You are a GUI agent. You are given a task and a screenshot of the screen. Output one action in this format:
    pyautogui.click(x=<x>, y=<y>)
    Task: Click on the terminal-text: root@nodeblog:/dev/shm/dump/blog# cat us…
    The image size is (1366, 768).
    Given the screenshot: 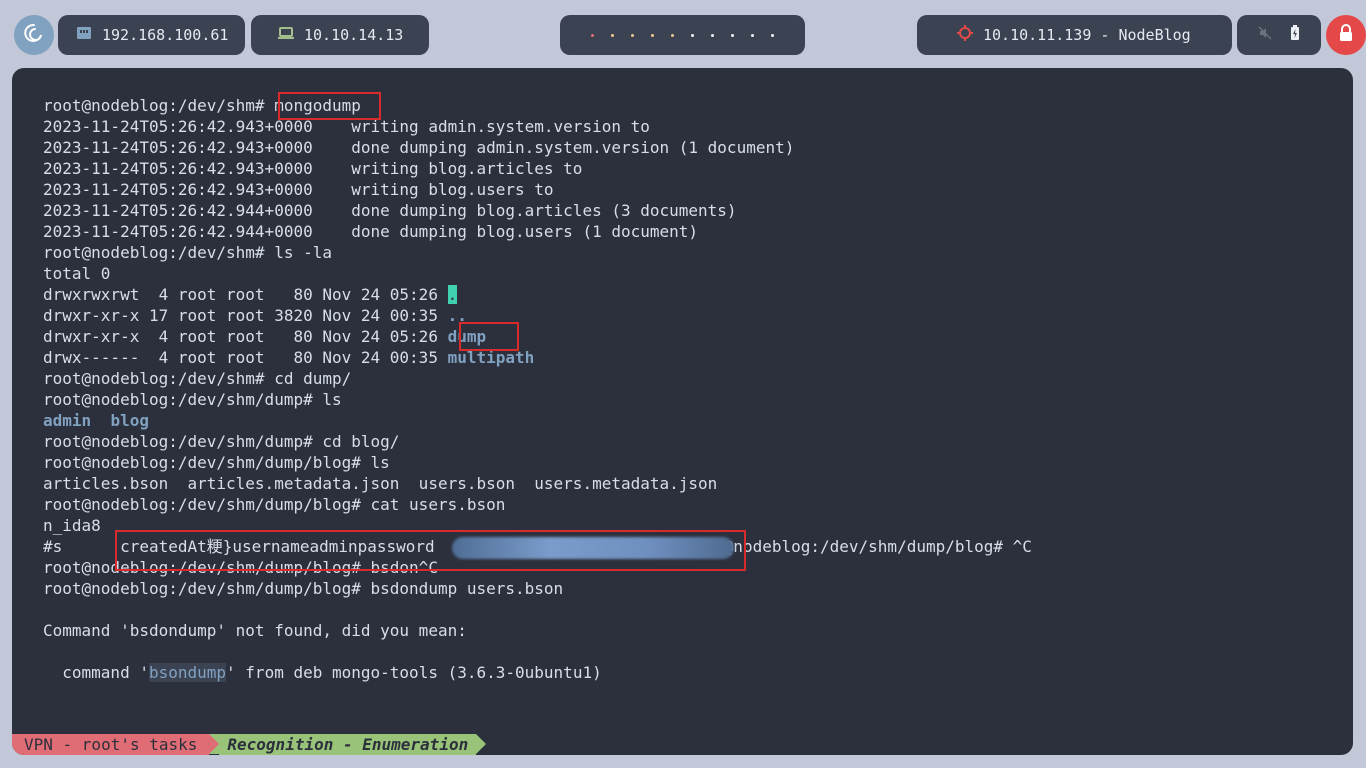 What is the action you would take?
    pyautogui.click(x=274, y=504)
    